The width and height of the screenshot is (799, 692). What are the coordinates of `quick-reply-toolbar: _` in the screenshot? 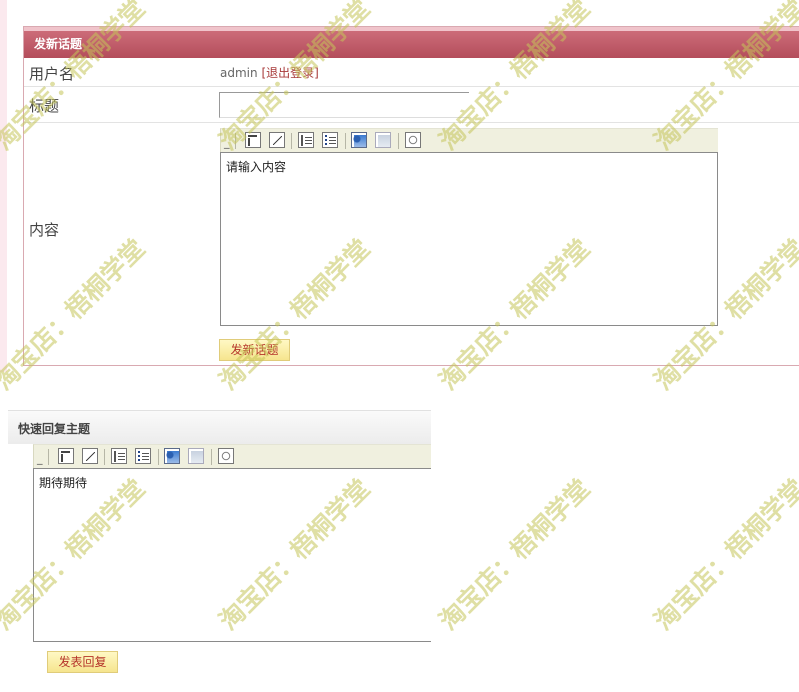 It's located at (232, 456).